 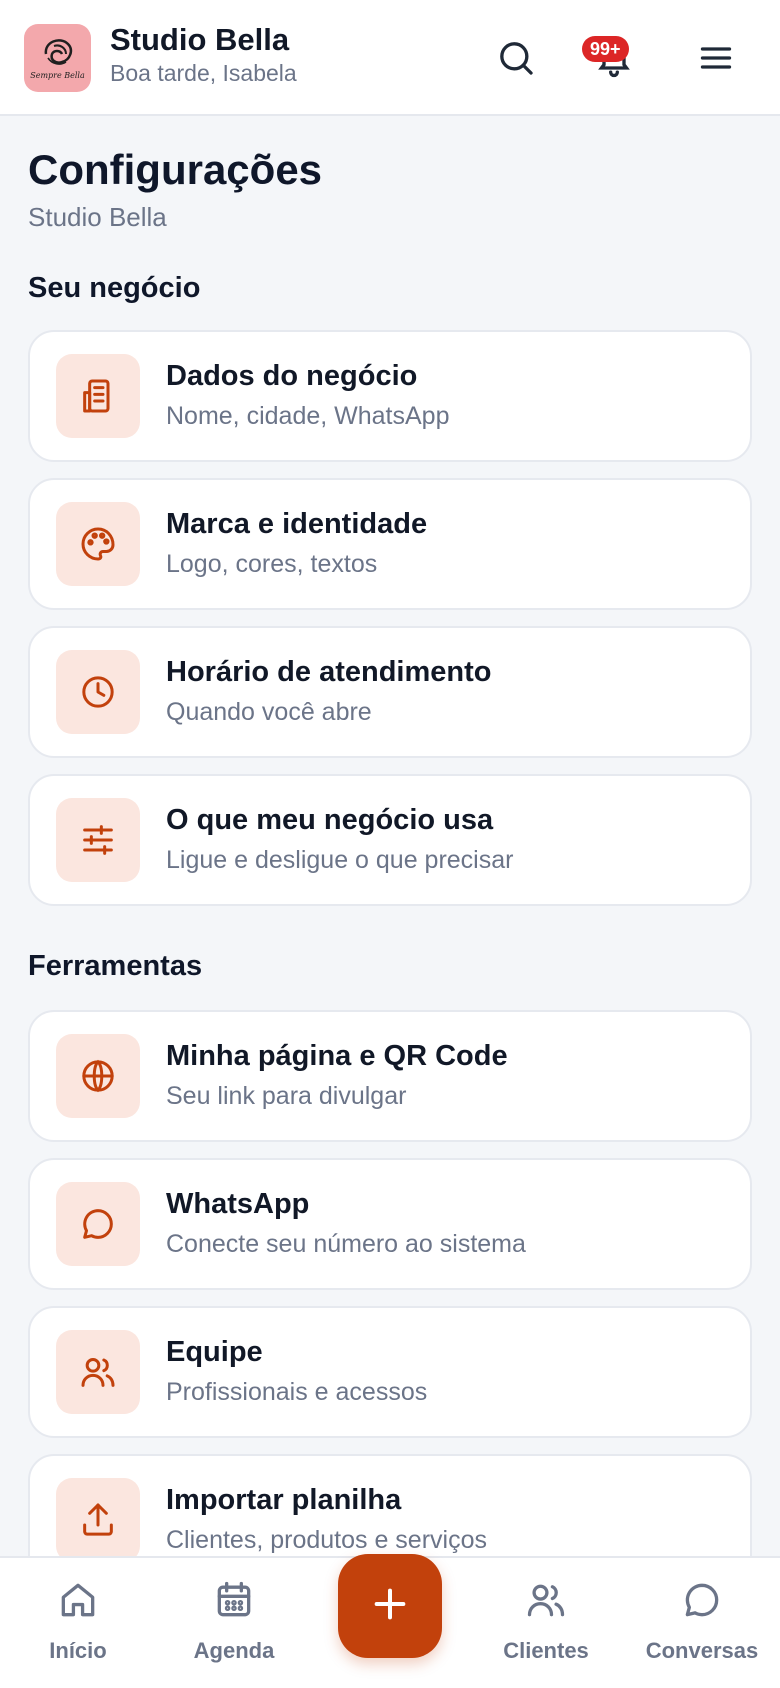 I want to click on nav-label: Clientes, so click(x=546, y=1650).